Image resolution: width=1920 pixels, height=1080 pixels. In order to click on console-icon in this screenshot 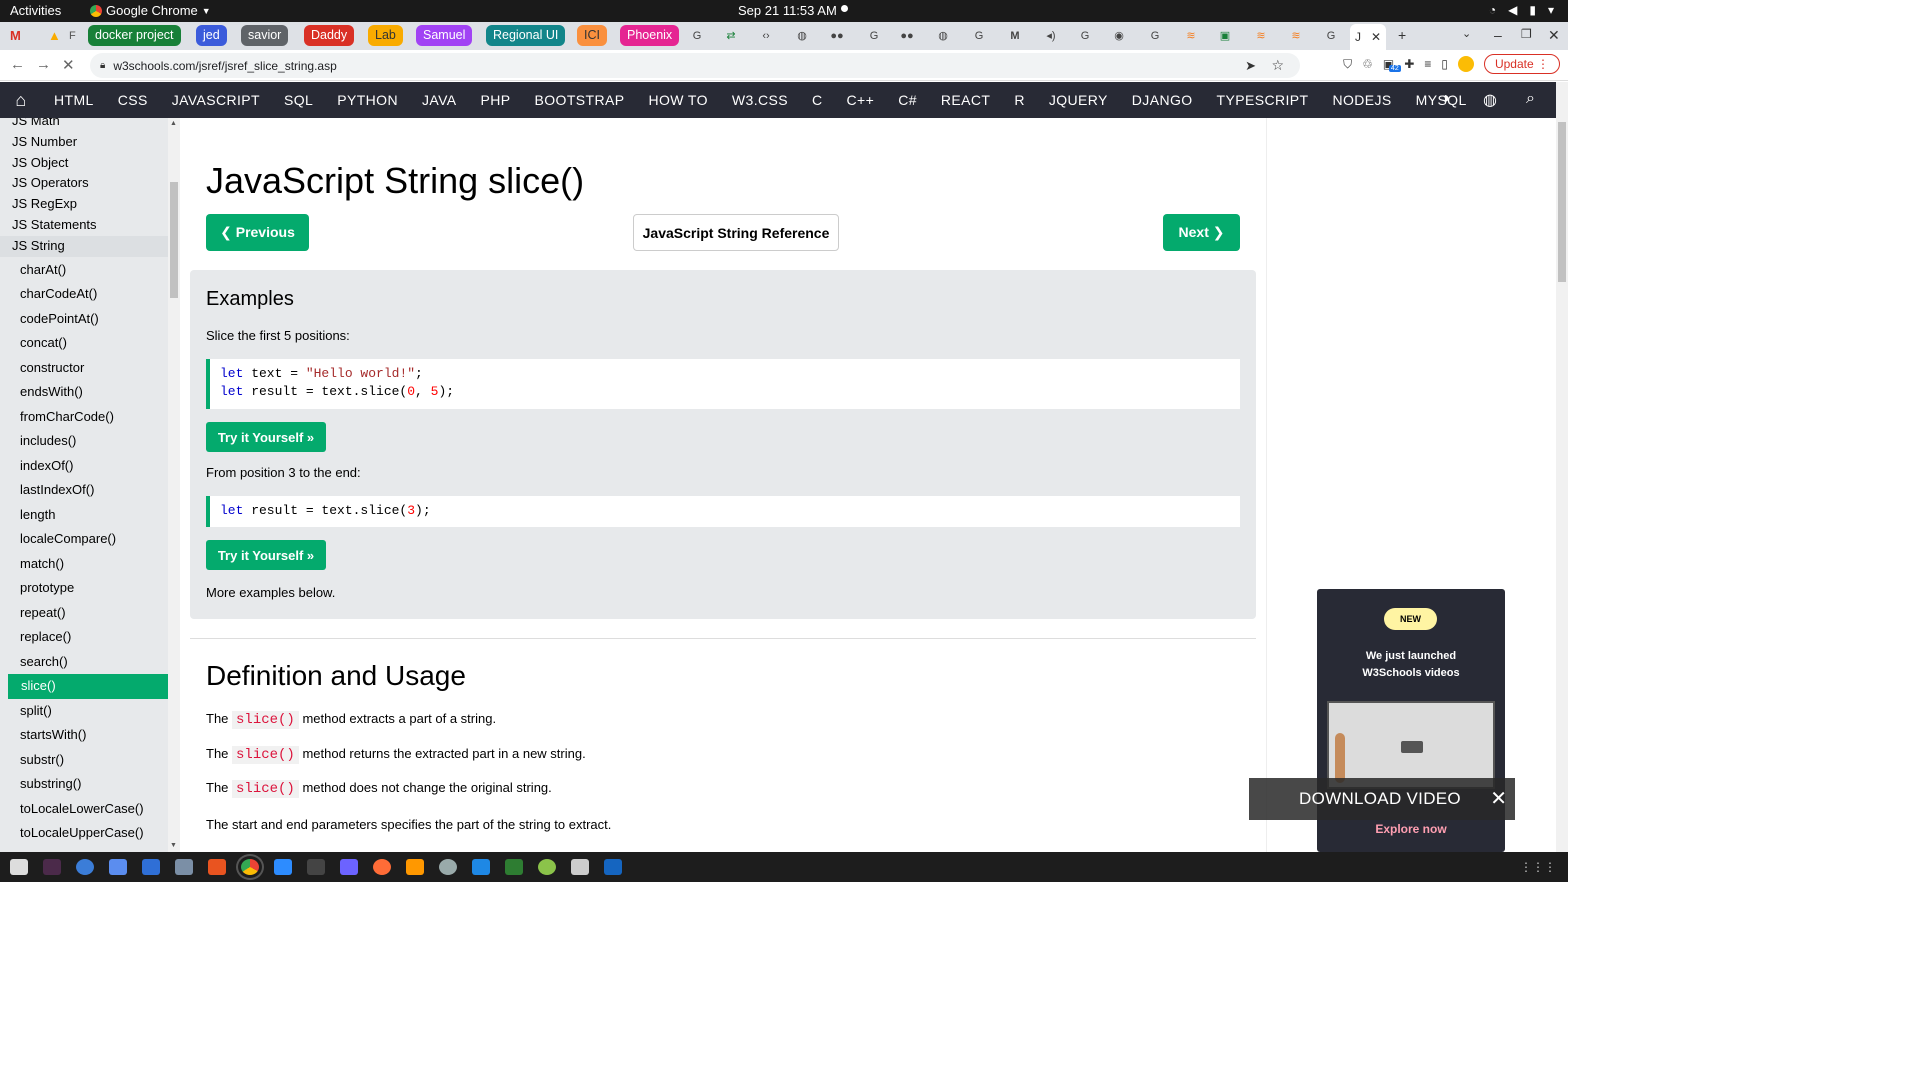, I will do `click(316, 867)`.